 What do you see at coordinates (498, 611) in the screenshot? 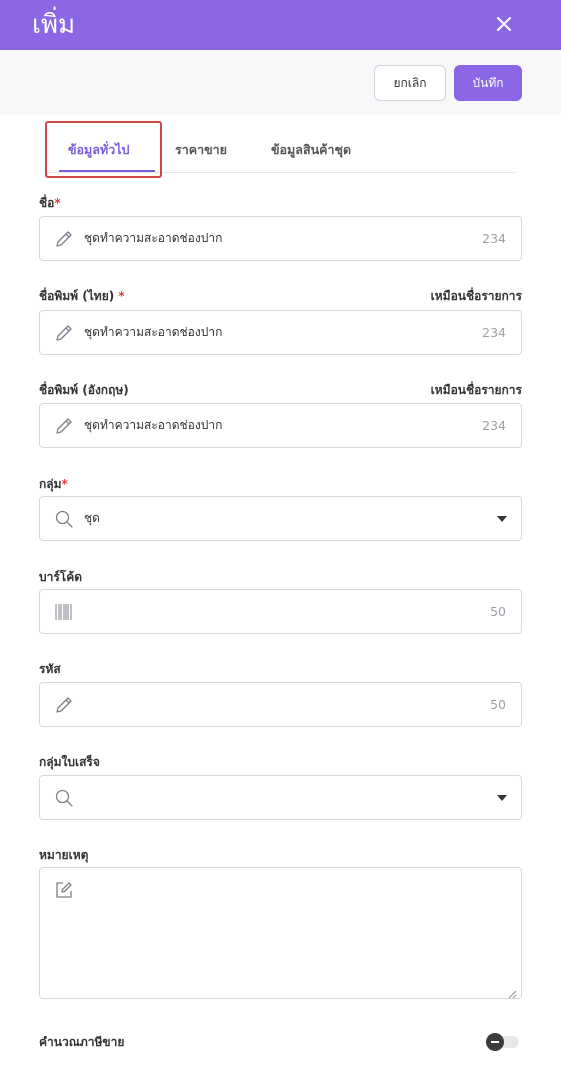
I see `barcode-char-counter: 50` at bounding box center [498, 611].